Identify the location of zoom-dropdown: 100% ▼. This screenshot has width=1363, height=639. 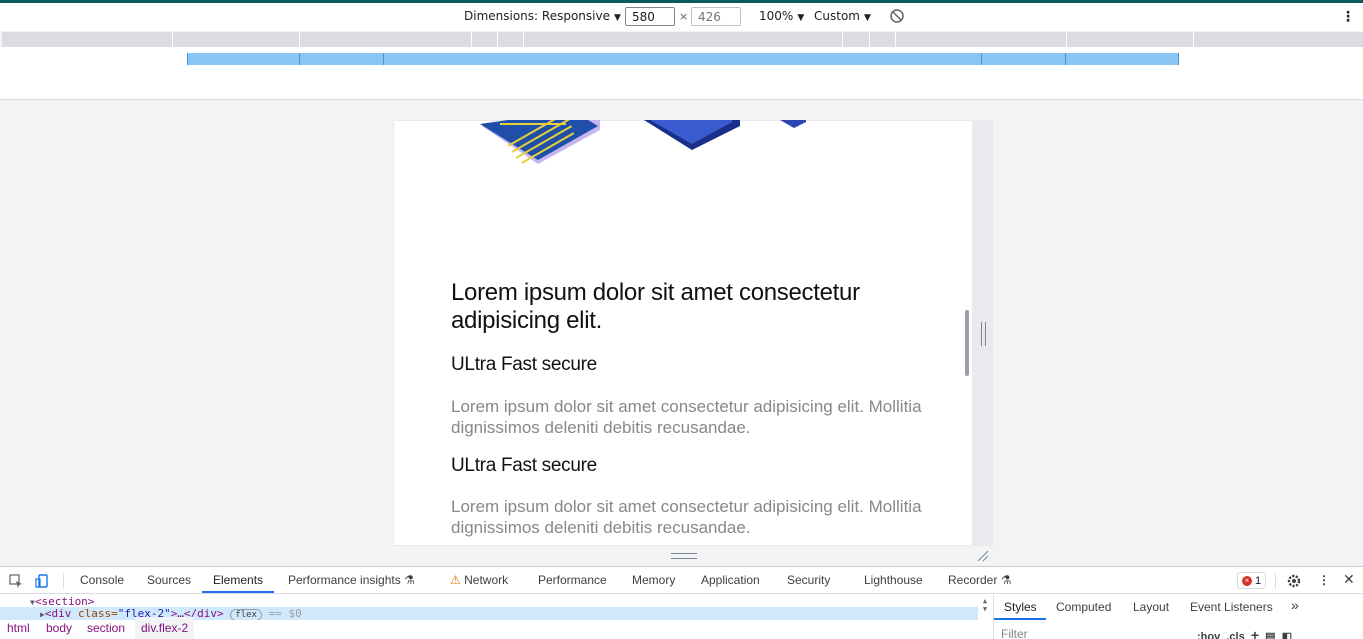
(781, 16).